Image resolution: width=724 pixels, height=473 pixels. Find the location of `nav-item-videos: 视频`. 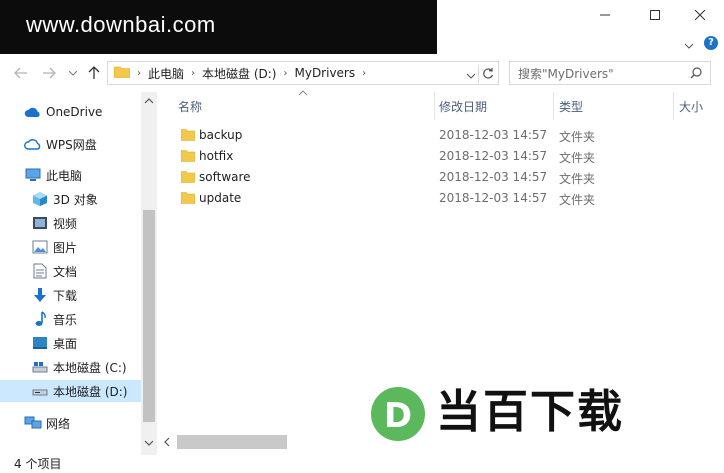

nav-item-videos: 视频 is located at coordinates (70, 223).